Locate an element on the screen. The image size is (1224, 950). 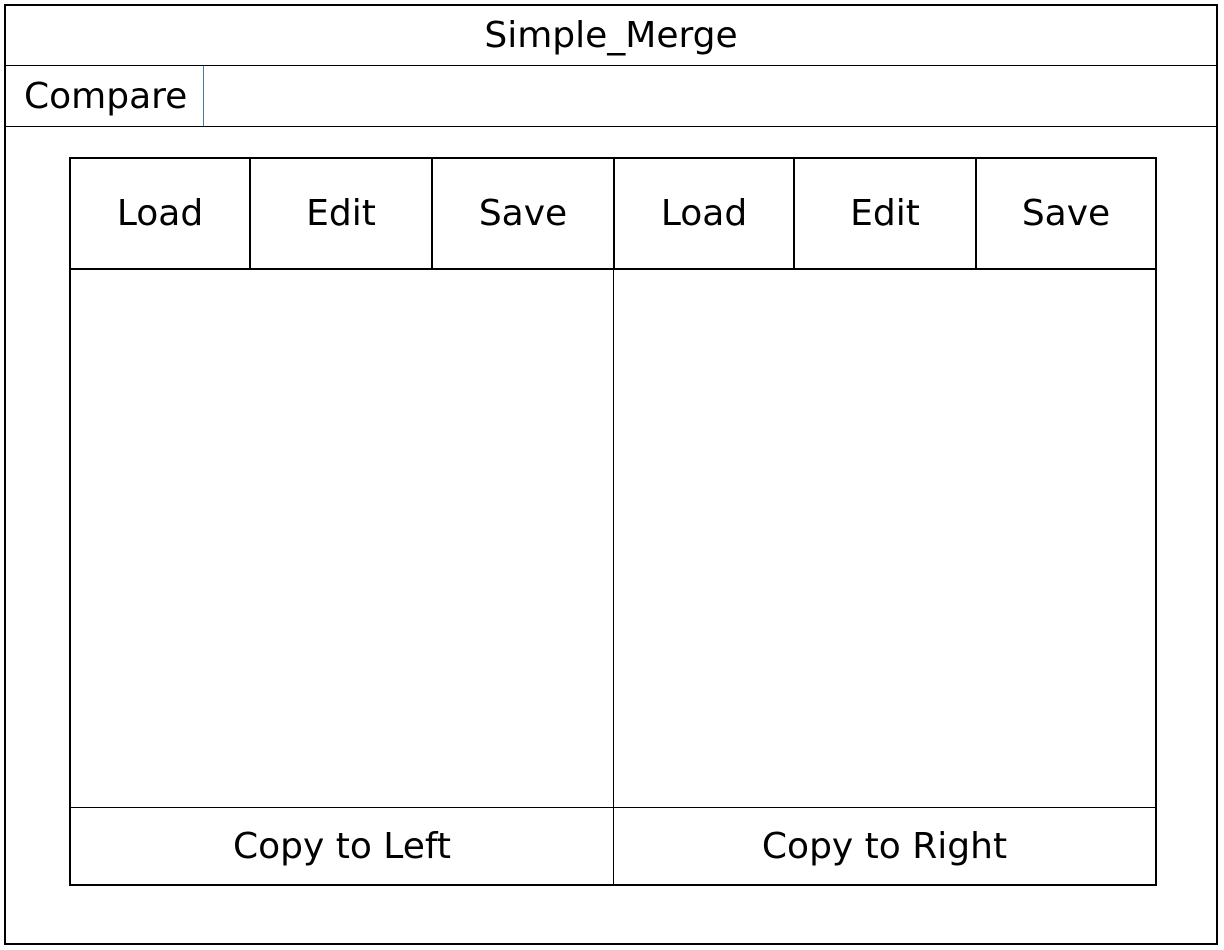
menu-item-compare: Compare is located at coordinates (105, 96).